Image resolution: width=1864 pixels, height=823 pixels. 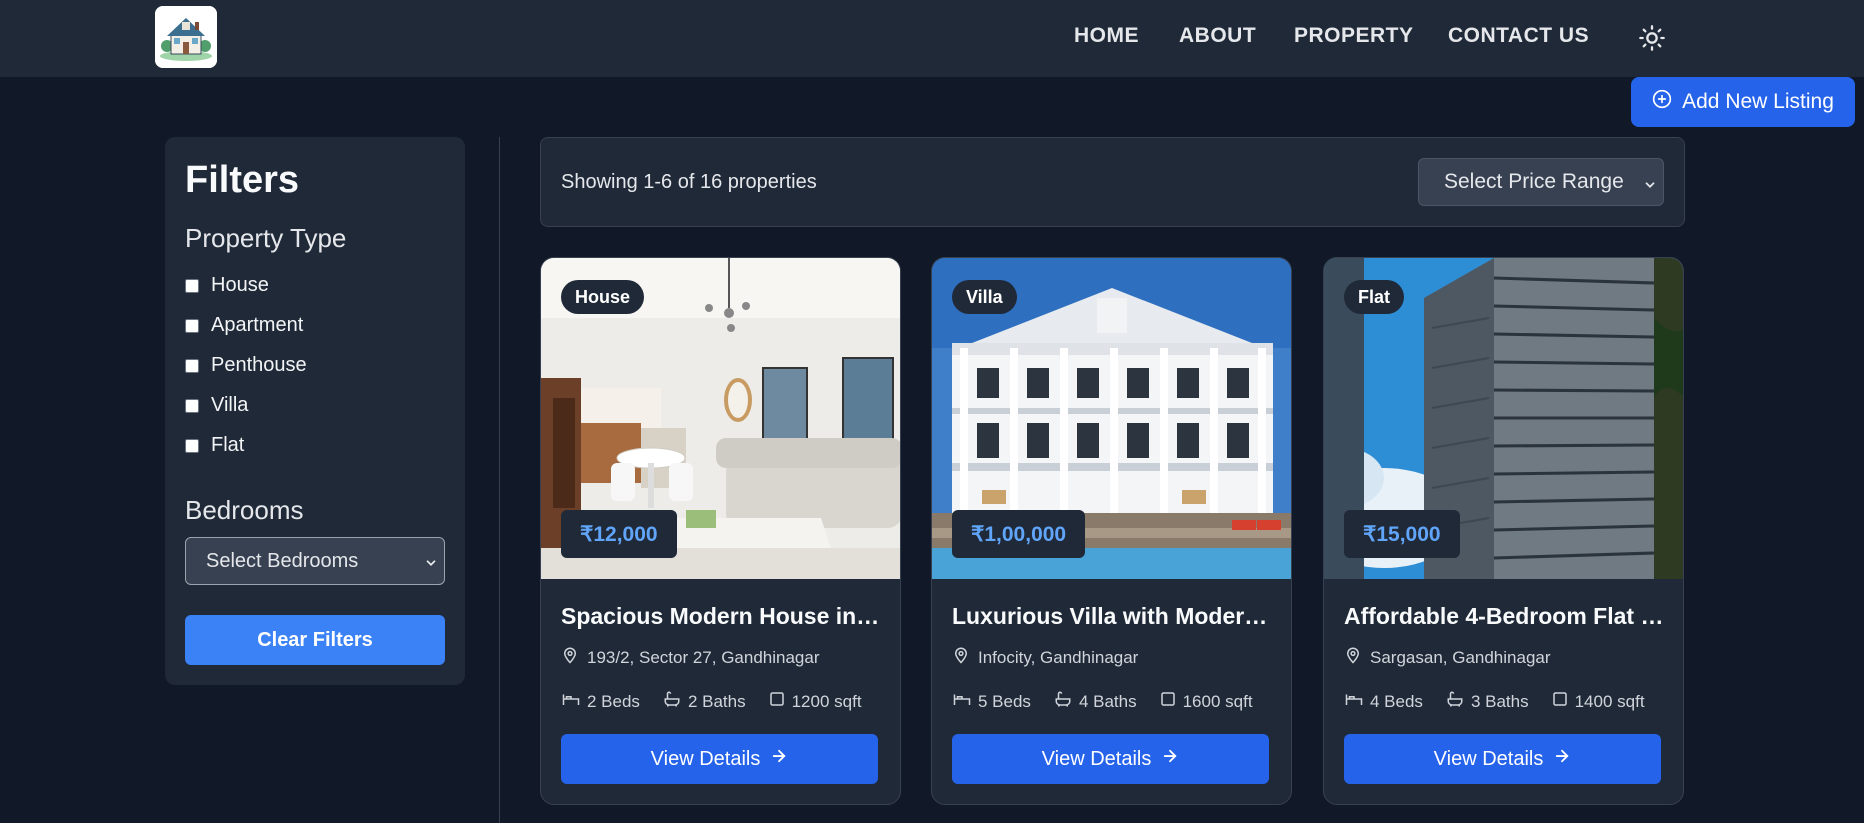 I want to click on bedrooms-select-value: Select Bedrooms, so click(x=282, y=560).